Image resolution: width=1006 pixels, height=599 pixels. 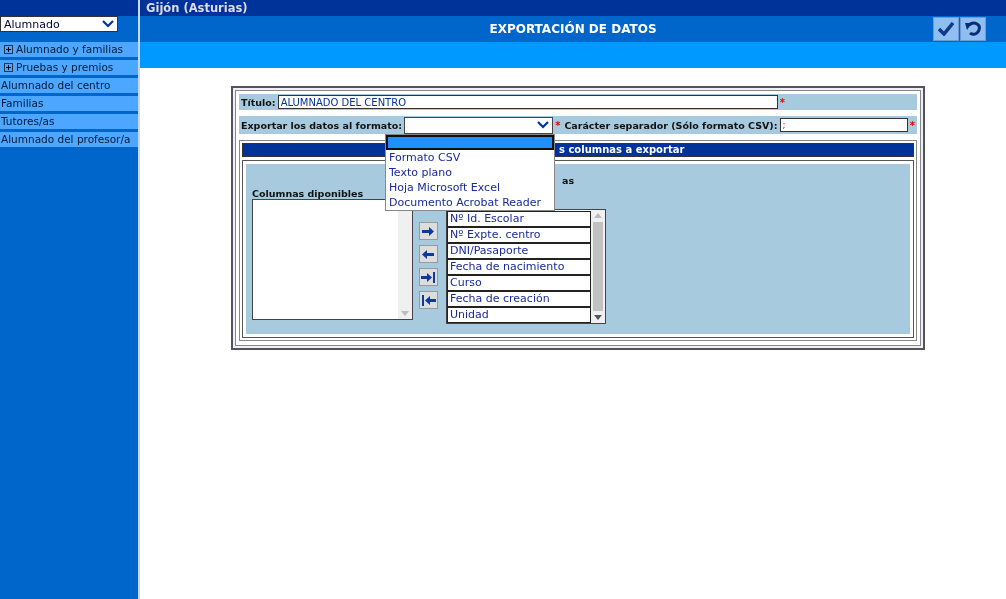 I want to click on undo-icon, so click(x=973, y=29).